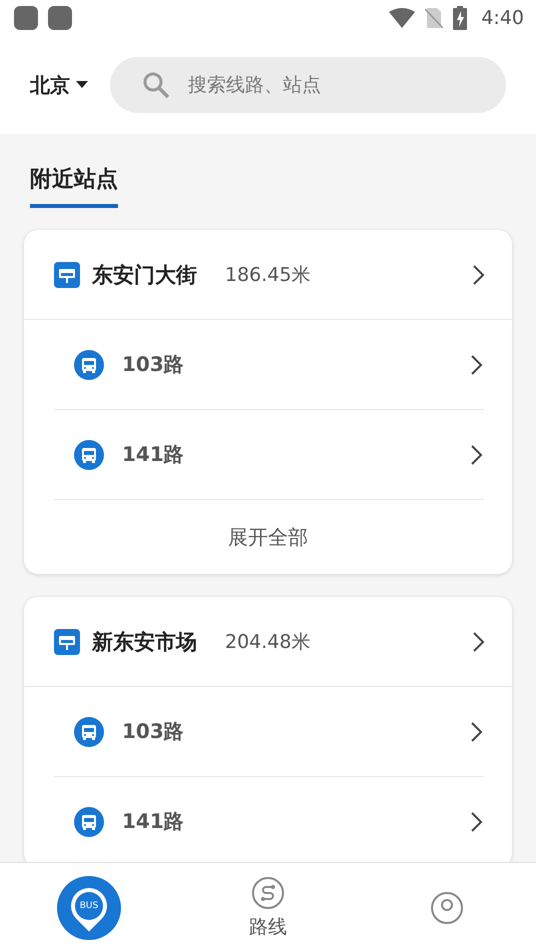  I want to click on station-distance: 186.45米, so click(268, 275).